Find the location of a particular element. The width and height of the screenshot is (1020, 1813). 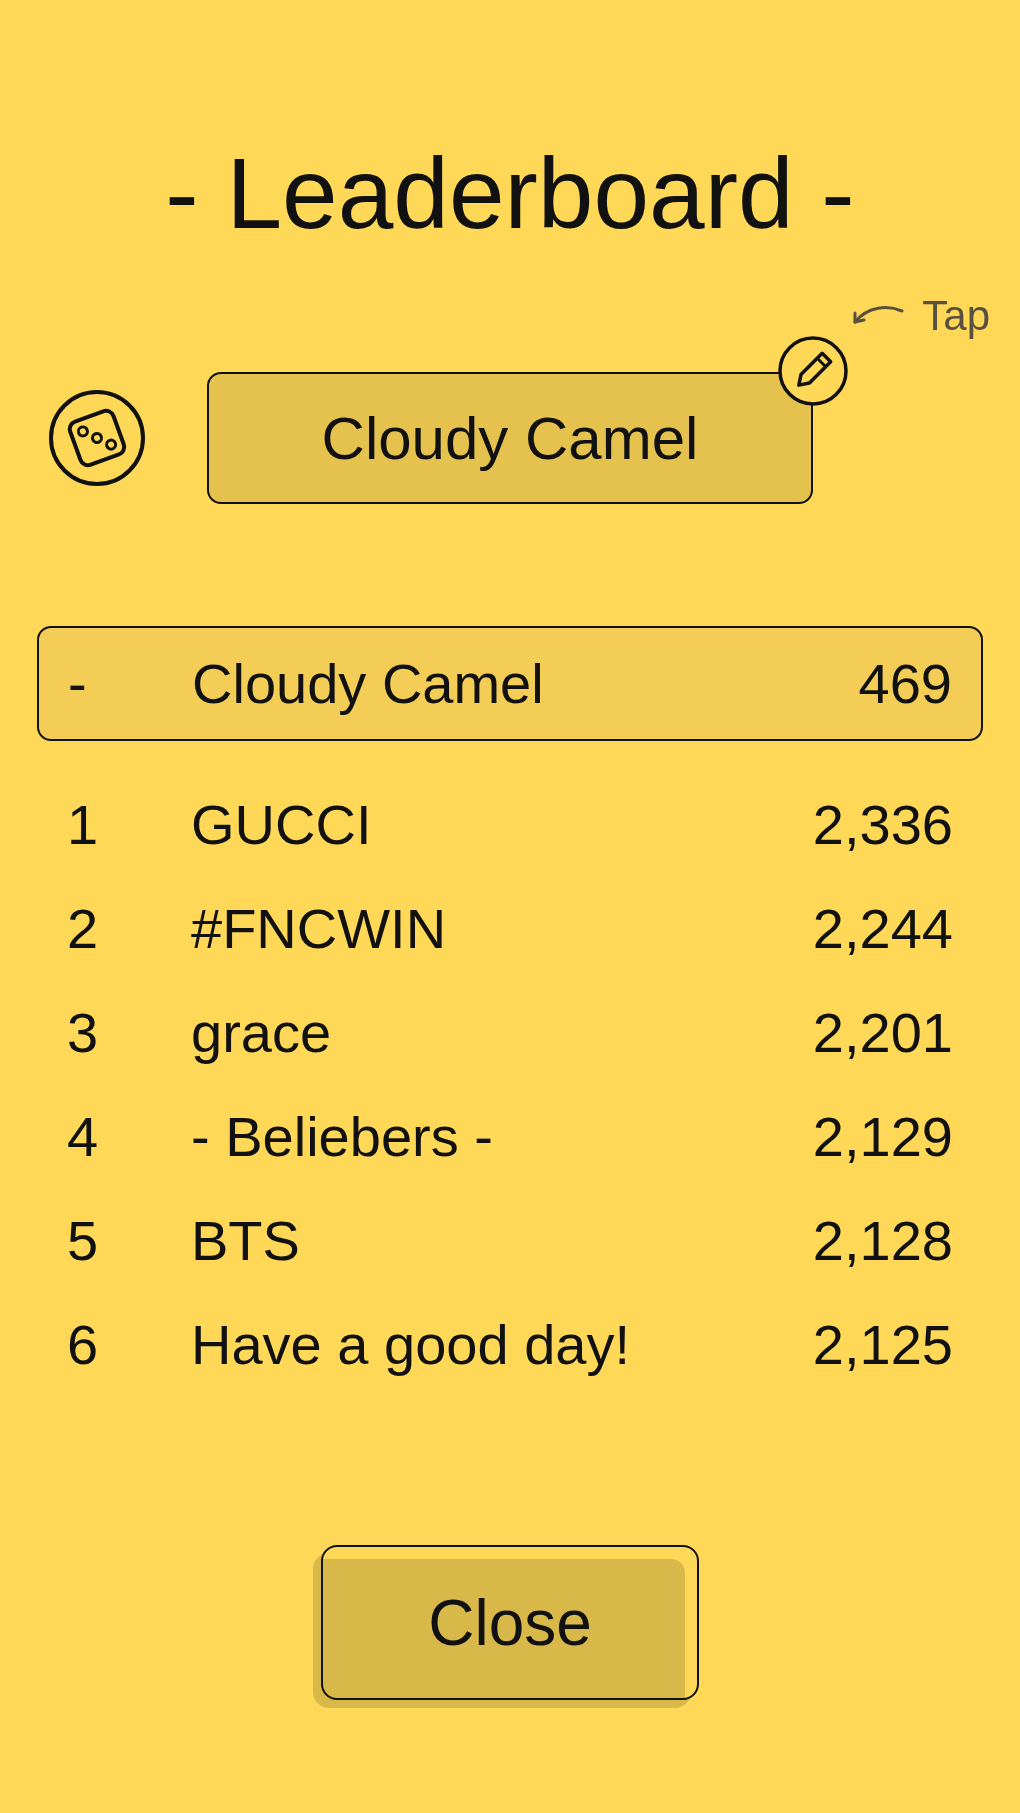

score-text: 2,129 is located at coordinates (882, 1137).